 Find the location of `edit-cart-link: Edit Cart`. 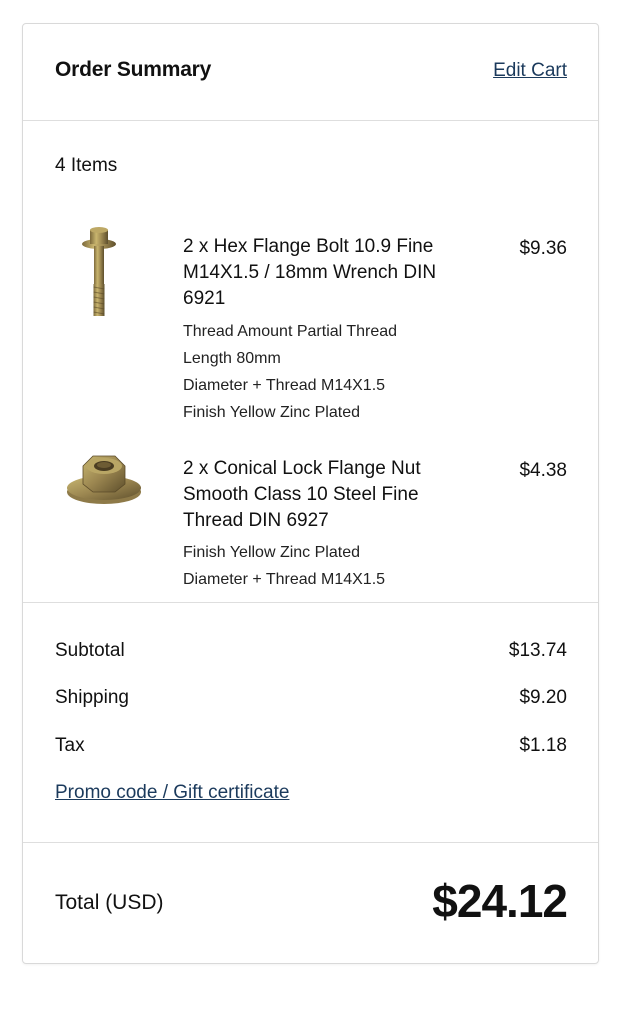

edit-cart-link: Edit Cart is located at coordinates (530, 71).